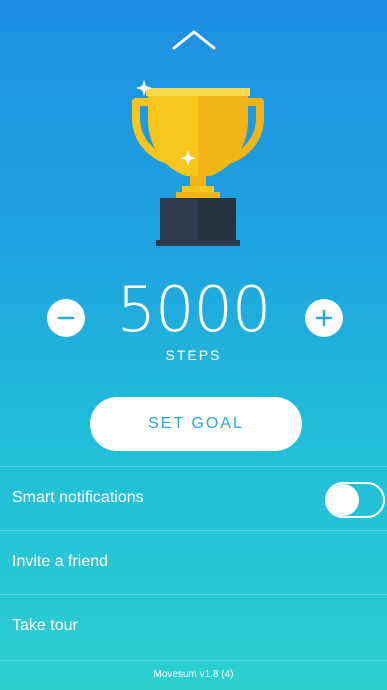 Image resolution: width=387 pixels, height=690 pixels. Describe the element at coordinates (78, 497) in the screenshot. I see `smart-notifications-label: Smart notifications` at that location.